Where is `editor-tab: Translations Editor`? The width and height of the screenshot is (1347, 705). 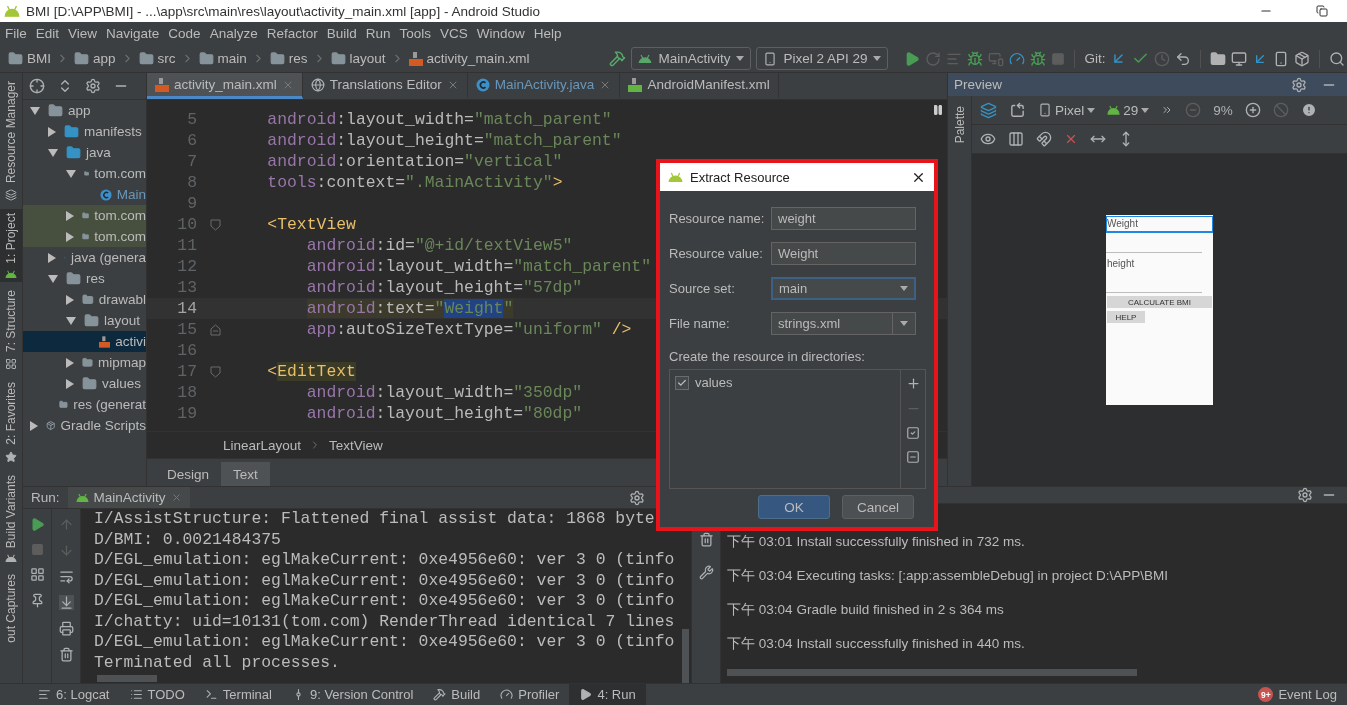
editor-tab: Translations Editor is located at coordinates (385, 86).